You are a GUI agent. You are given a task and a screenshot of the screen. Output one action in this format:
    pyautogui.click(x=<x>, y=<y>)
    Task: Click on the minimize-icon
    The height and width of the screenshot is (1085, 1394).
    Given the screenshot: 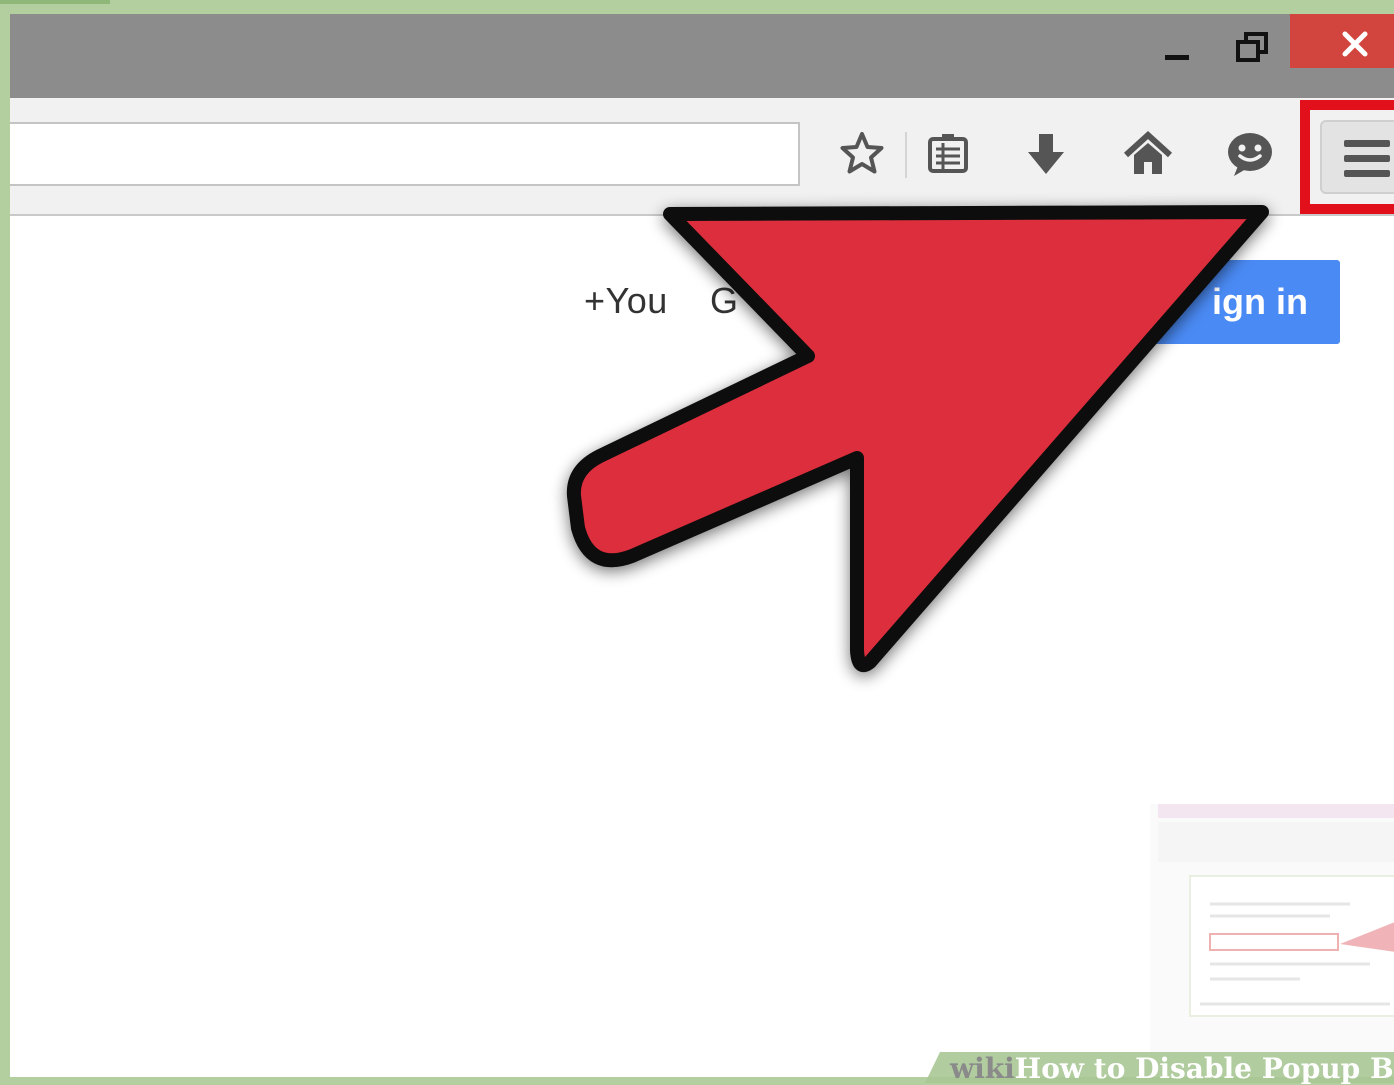 What is the action you would take?
    pyautogui.click(x=1177, y=57)
    